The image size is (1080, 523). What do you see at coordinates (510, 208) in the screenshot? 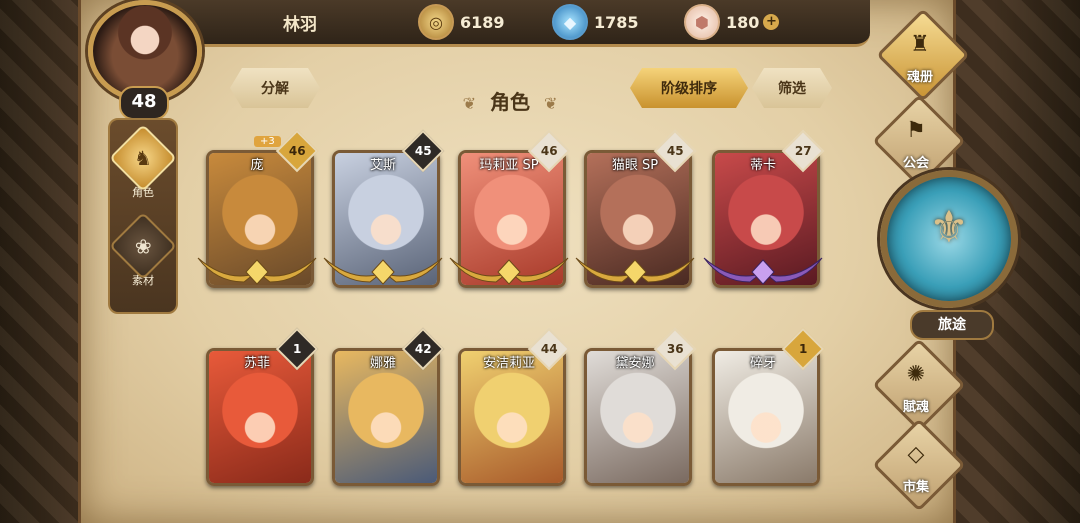
I see `character-card: 玛莉亚 SP 46` at bounding box center [510, 208].